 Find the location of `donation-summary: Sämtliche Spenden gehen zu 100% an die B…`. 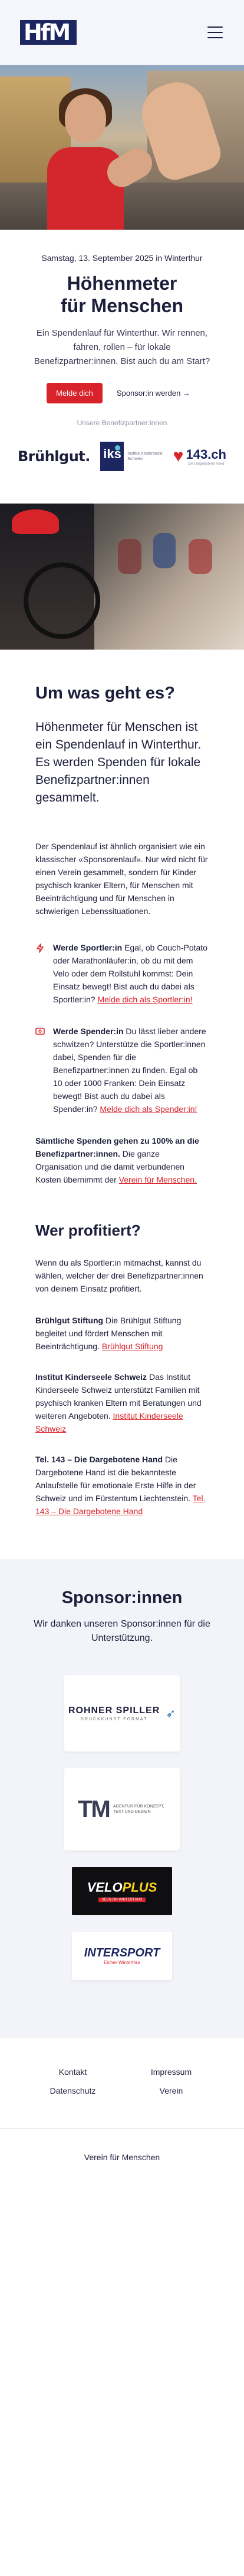

donation-summary: Sämtliche Spenden gehen zu 100% an die B… is located at coordinates (117, 1160).